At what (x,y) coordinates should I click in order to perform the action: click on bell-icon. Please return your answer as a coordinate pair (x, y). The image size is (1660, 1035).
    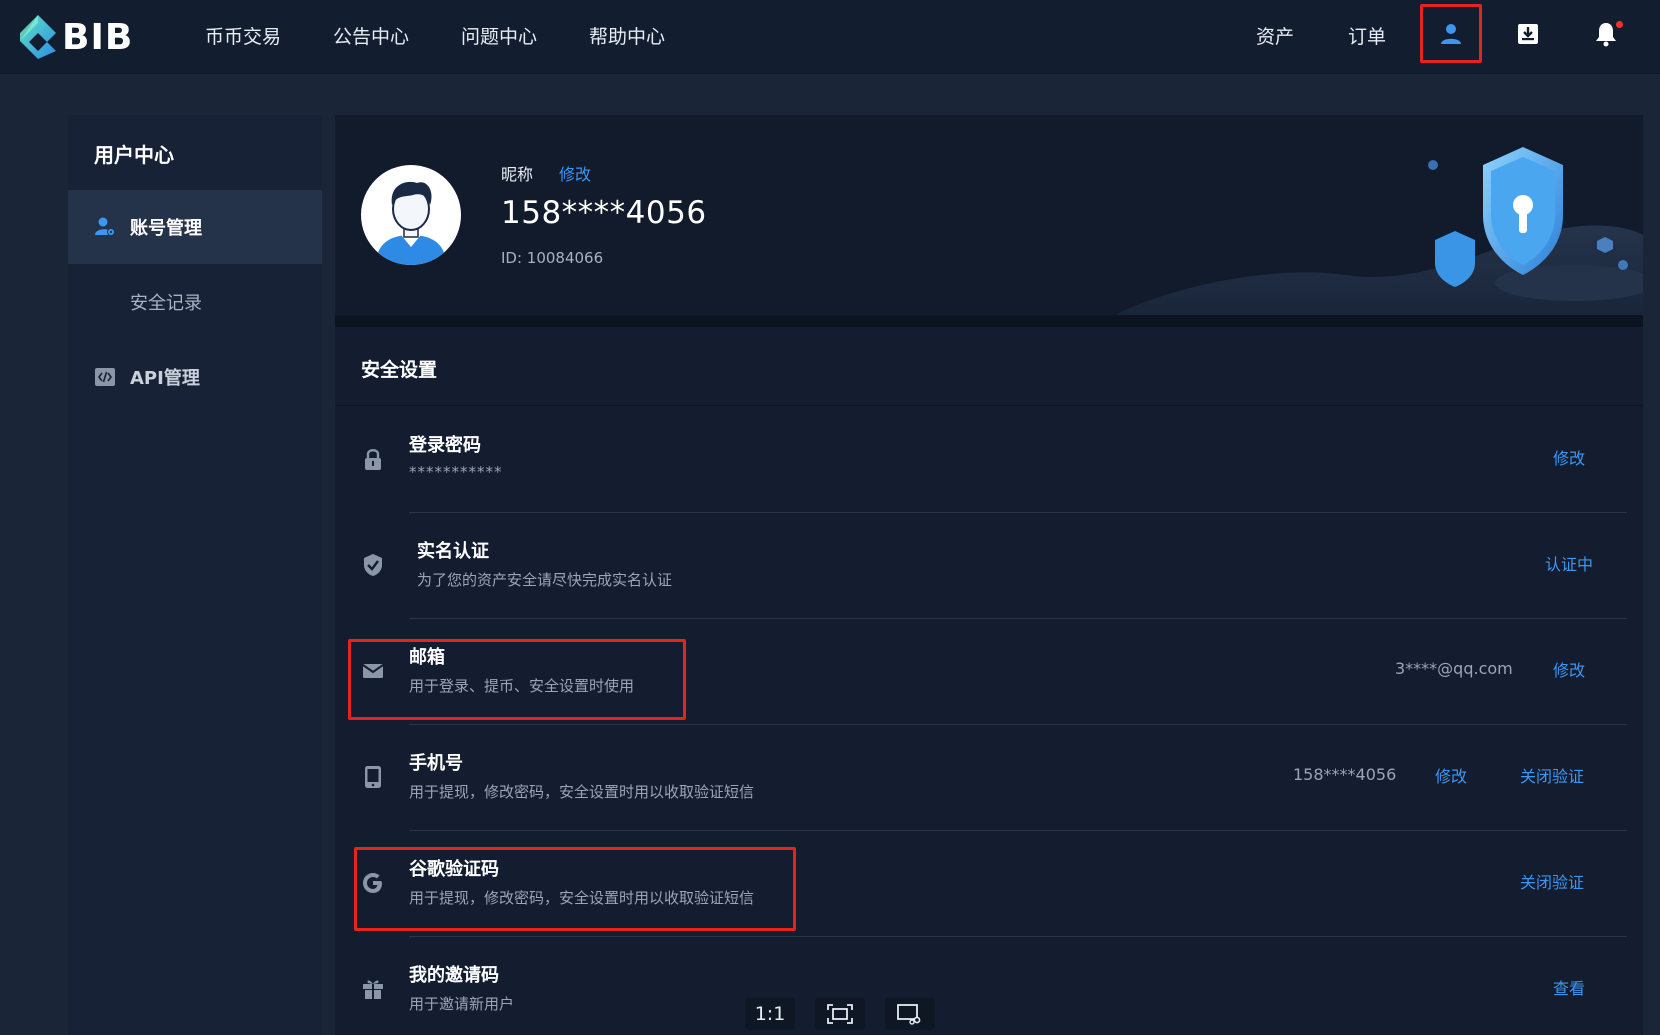
    Looking at the image, I should click on (1606, 34).